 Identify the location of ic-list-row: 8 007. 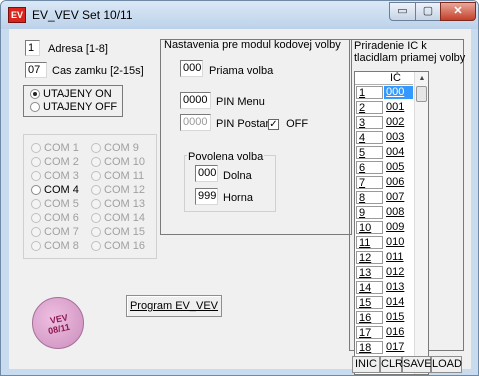
(384, 197).